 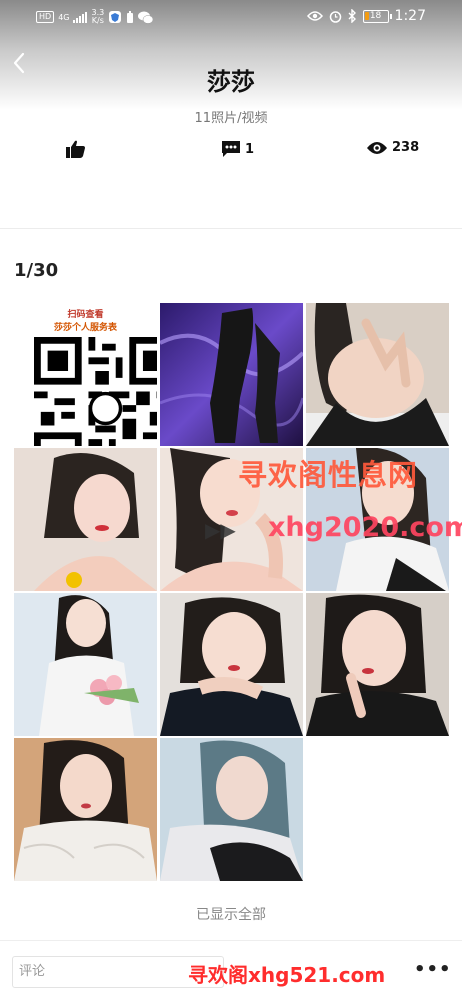 What do you see at coordinates (45, 17) in the screenshot?
I see `hd-badge: HD` at bounding box center [45, 17].